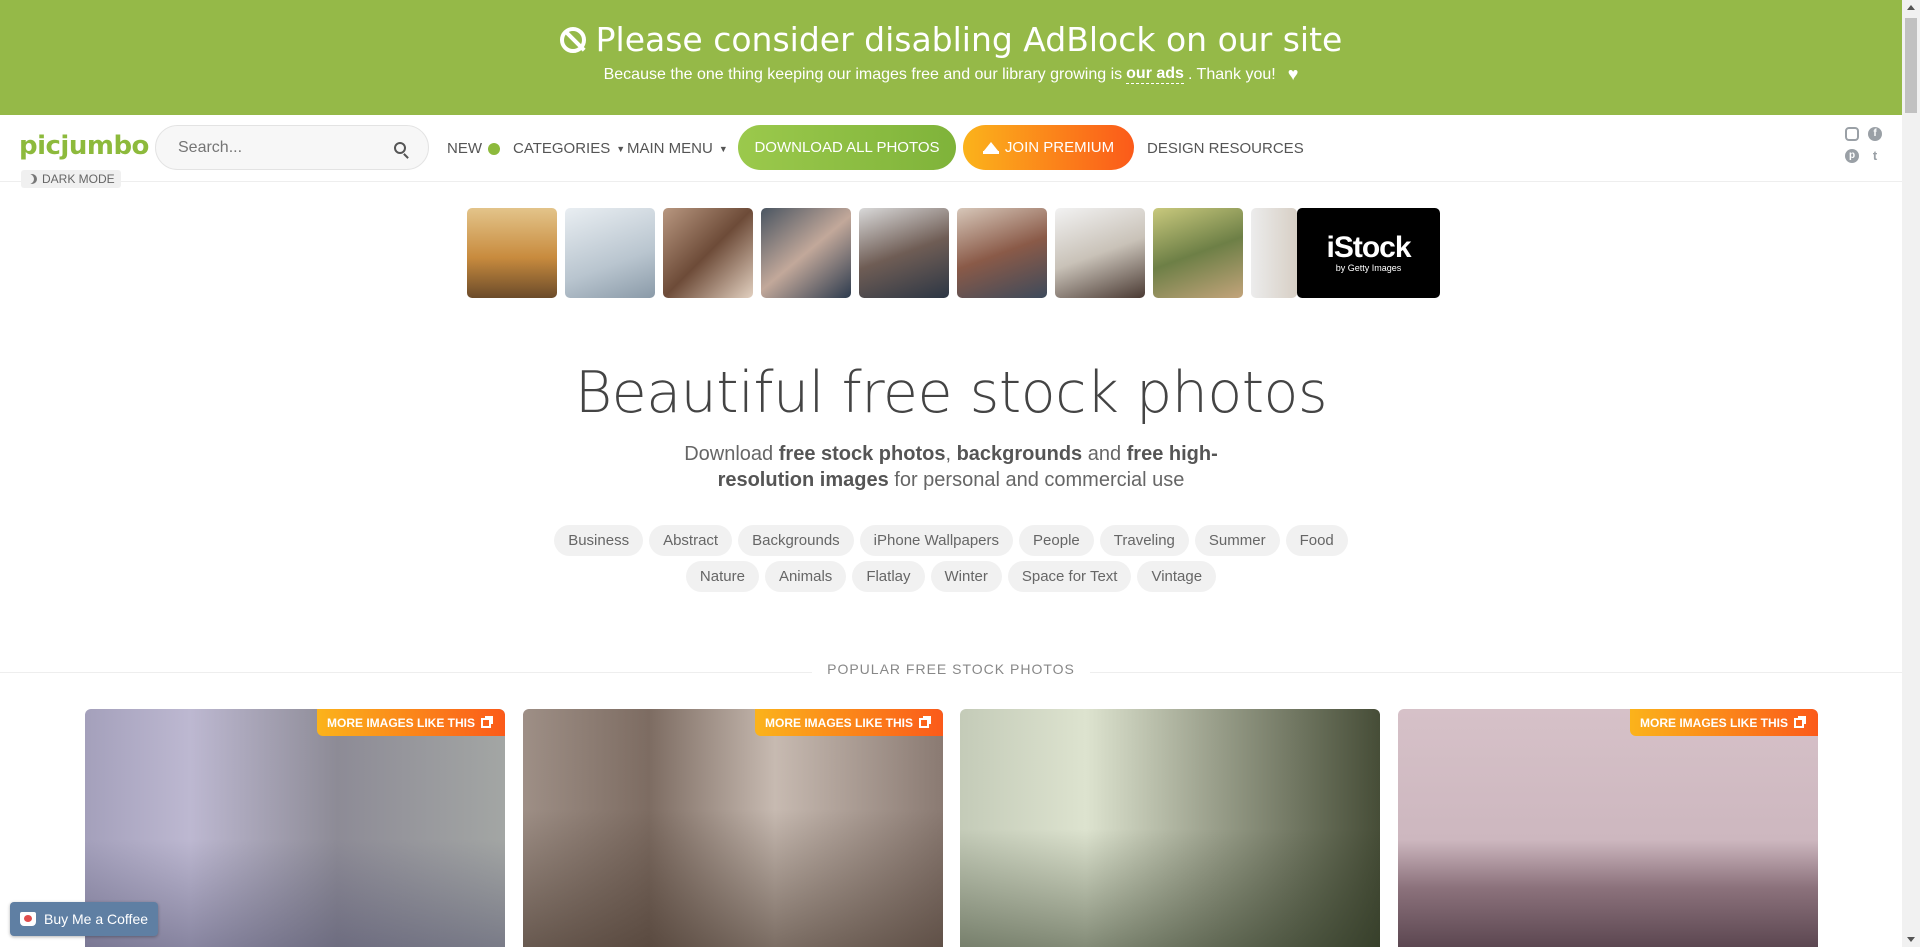 This screenshot has width=1920, height=947. Describe the element at coordinates (1019, 454) in the screenshot. I see `lead-bold: backgrounds` at that location.